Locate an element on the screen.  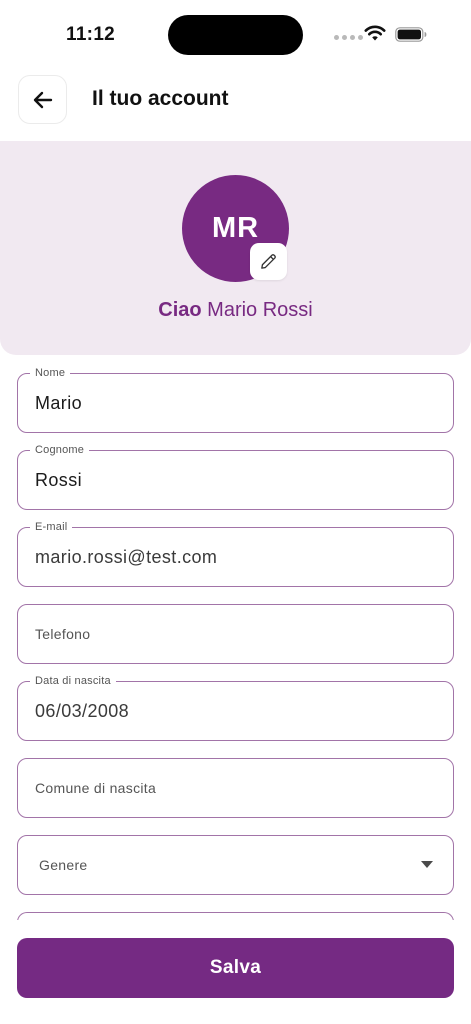
data-nascita-field: Data di nascita 06/03/2008 is located at coordinates (235, 708).